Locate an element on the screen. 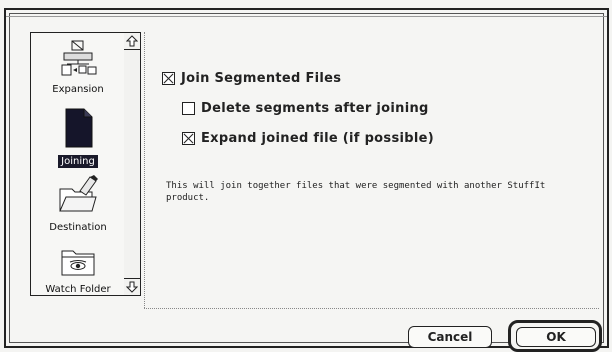  sidebar-scrollbar is located at coordinates (132, 164).